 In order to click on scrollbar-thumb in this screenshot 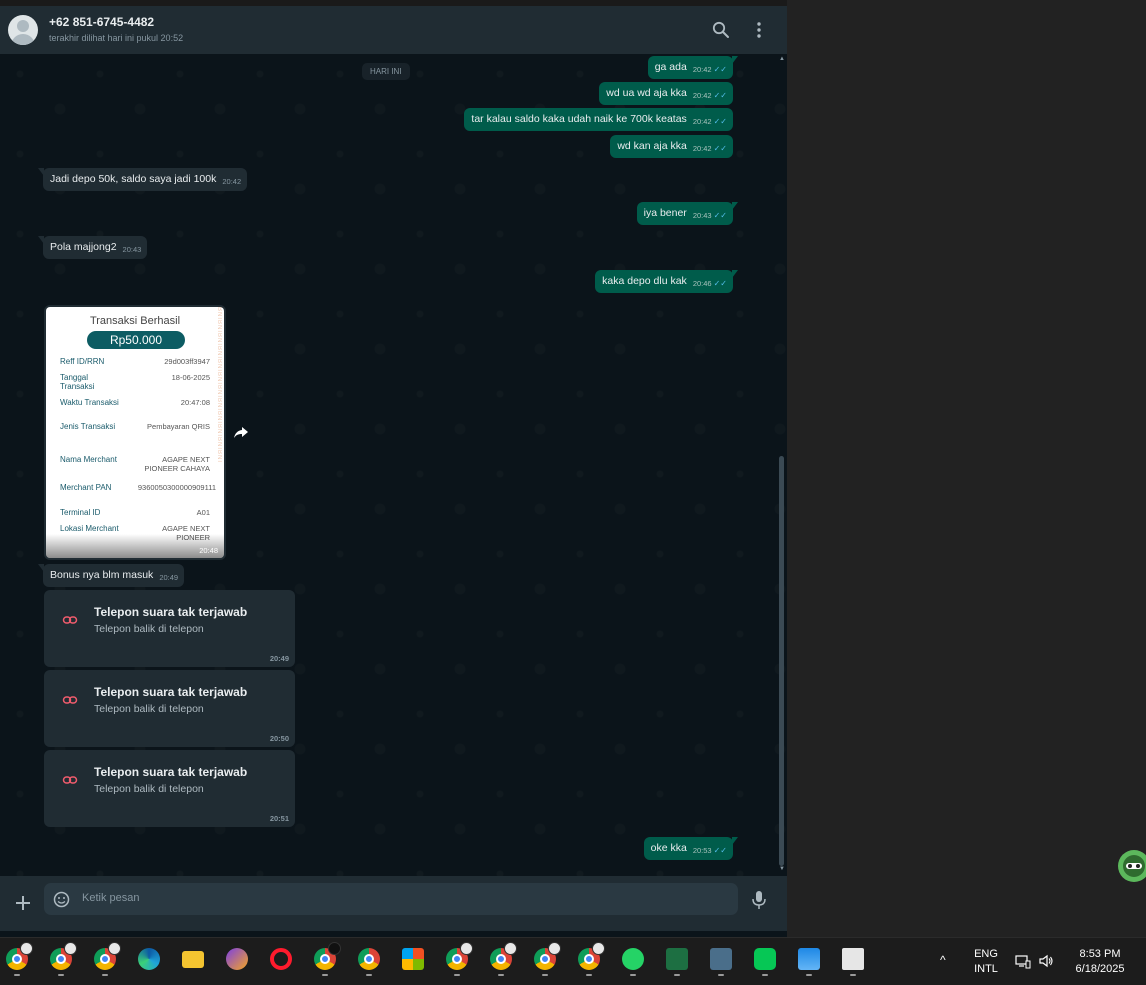, I will do `click(781, 661)`.